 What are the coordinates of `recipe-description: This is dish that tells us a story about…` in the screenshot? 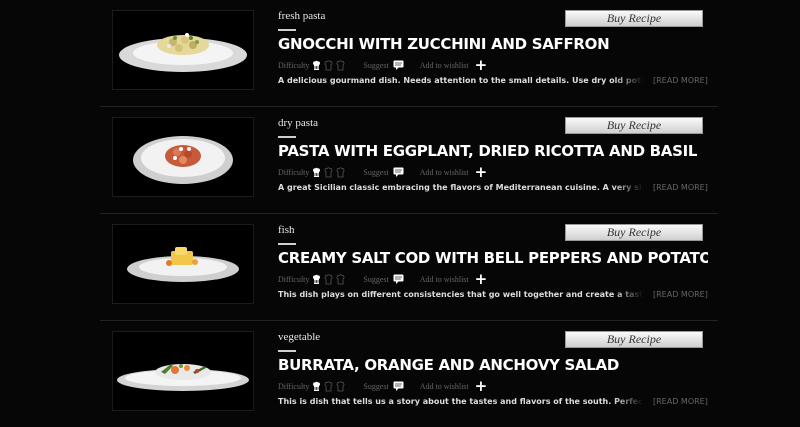 It's located at (460, 401).